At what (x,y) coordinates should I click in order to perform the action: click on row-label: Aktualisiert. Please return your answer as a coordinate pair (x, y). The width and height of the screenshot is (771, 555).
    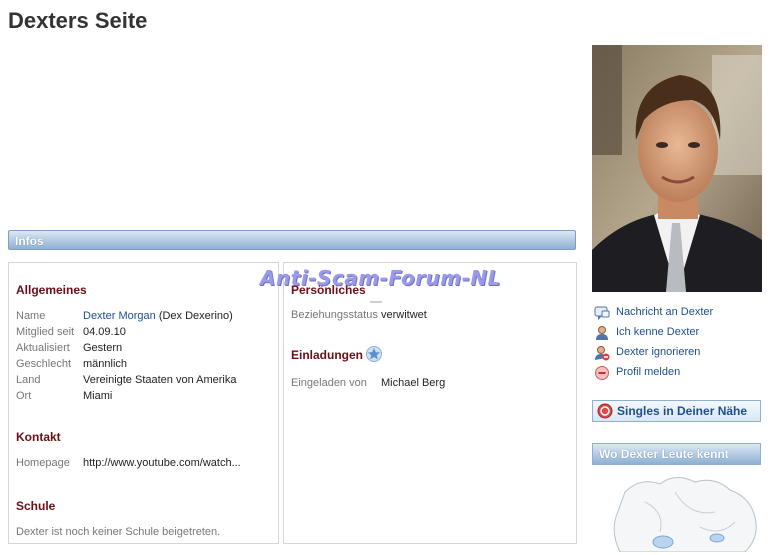
    Looking at the image, I should click on (43, 348).